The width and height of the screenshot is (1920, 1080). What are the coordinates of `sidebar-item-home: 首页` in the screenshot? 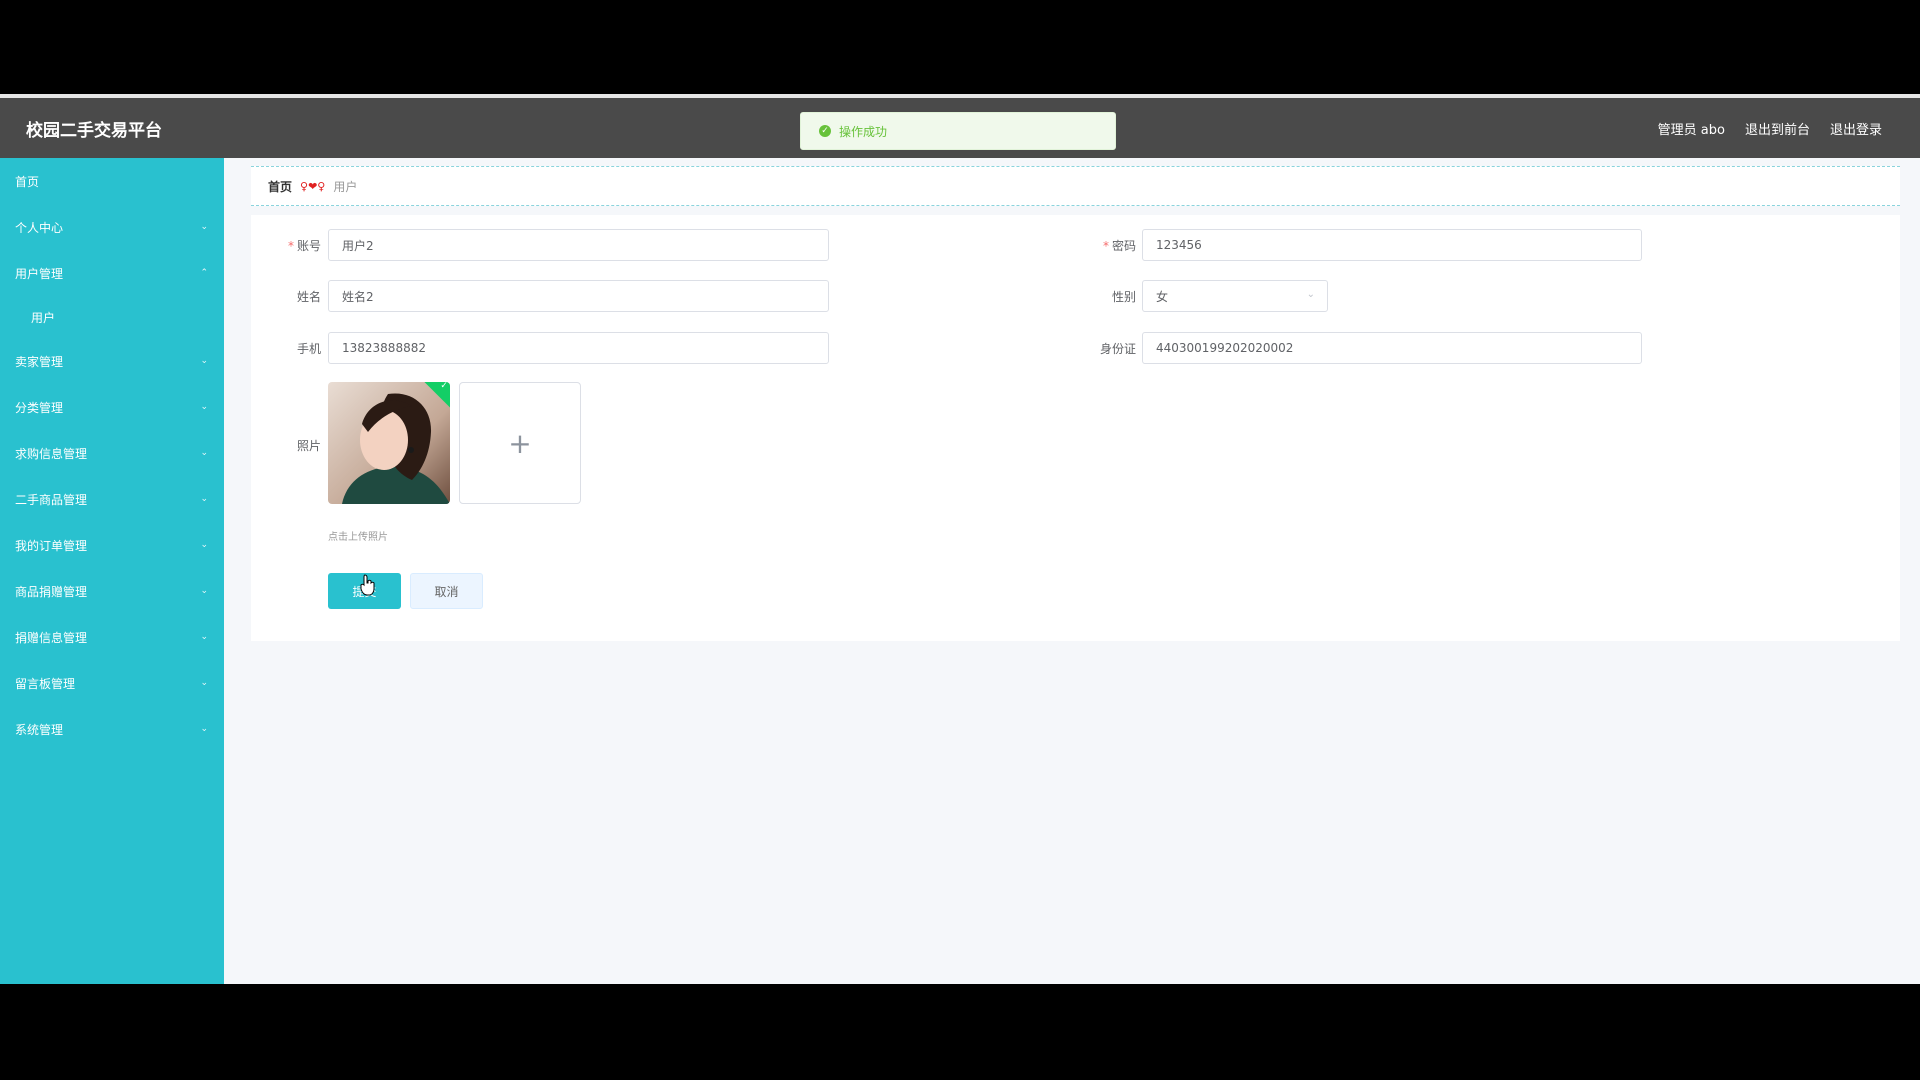 It's located at (112, 181).